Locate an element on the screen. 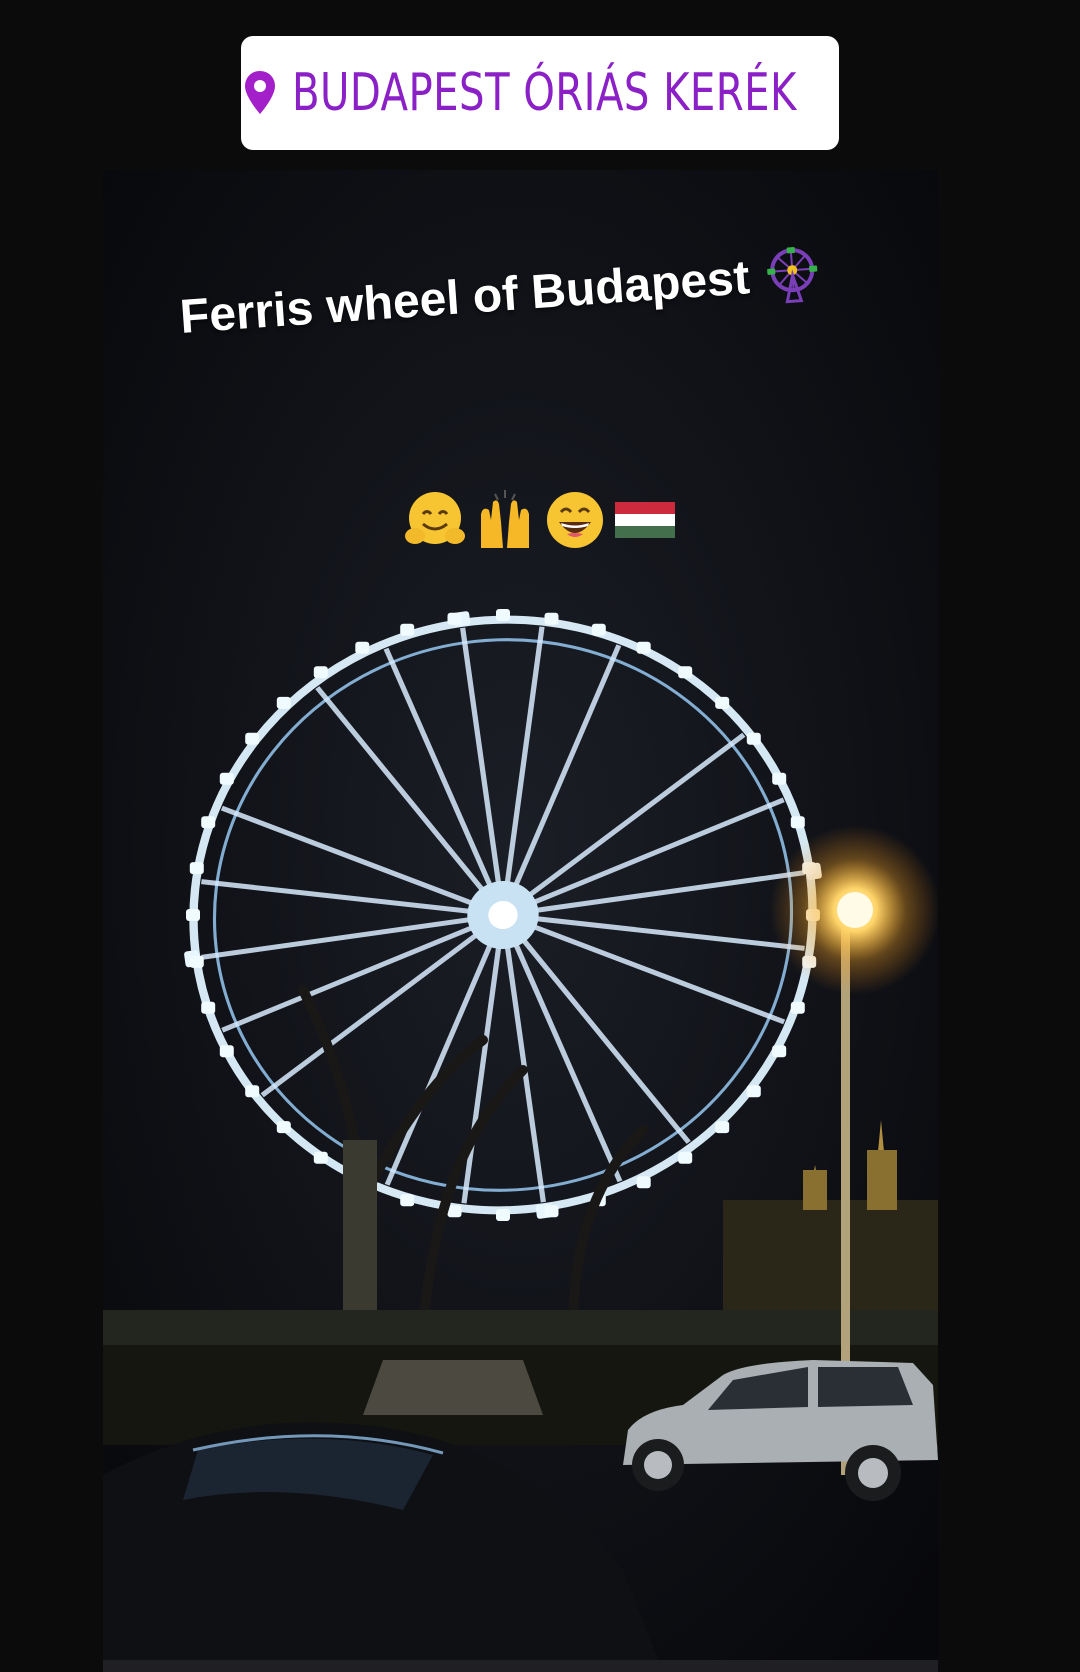 The width and height of the screenshot is (1080, 1672). location-label: BUDAPEST ÓRIÁS KERÉK is located at coordinates (544, 93).